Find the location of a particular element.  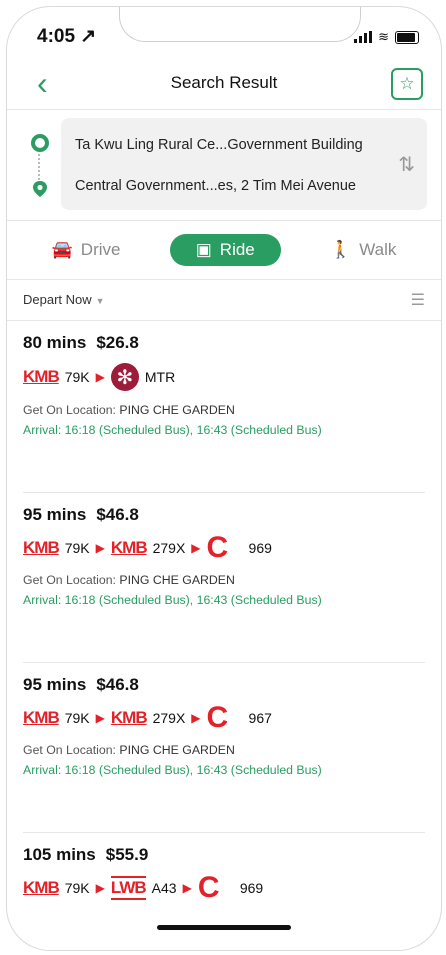

result-summary: 105 mins $55.9 is located at coordinates (224, 855).